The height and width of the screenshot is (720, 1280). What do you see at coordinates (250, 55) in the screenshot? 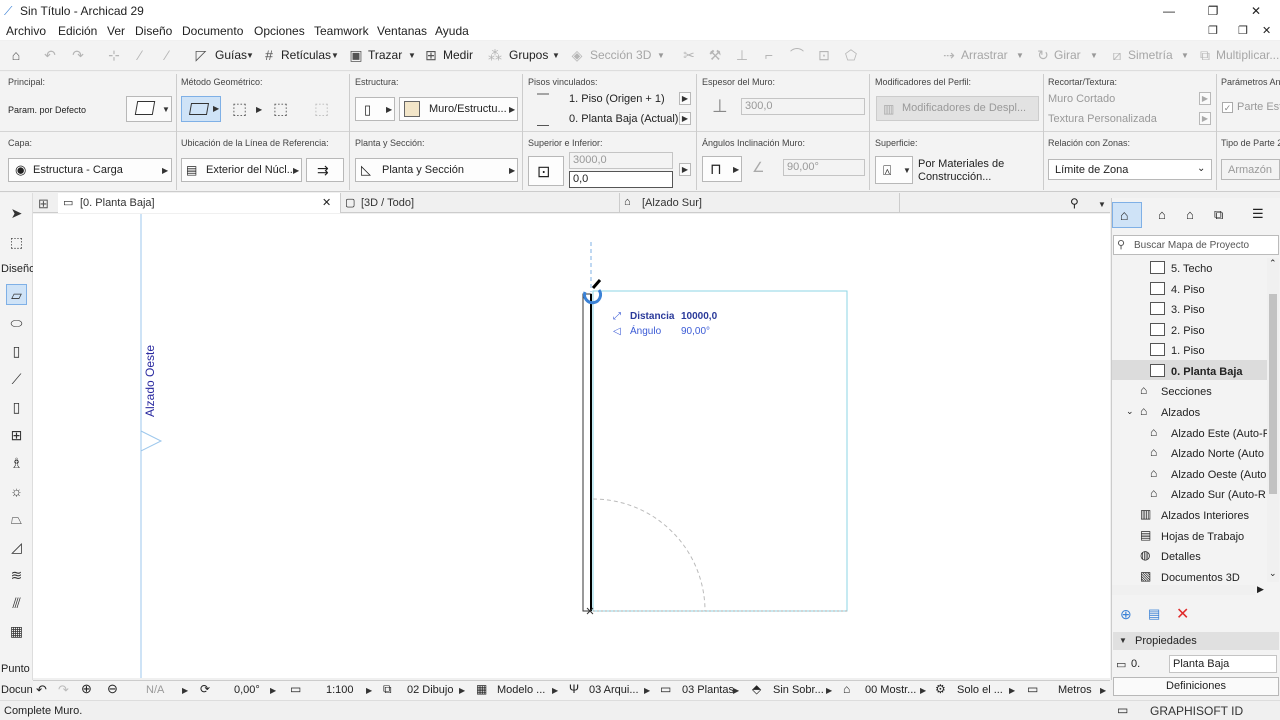
I see `guias-dropdown-icon: ▼` at bounding box center [250, 55].